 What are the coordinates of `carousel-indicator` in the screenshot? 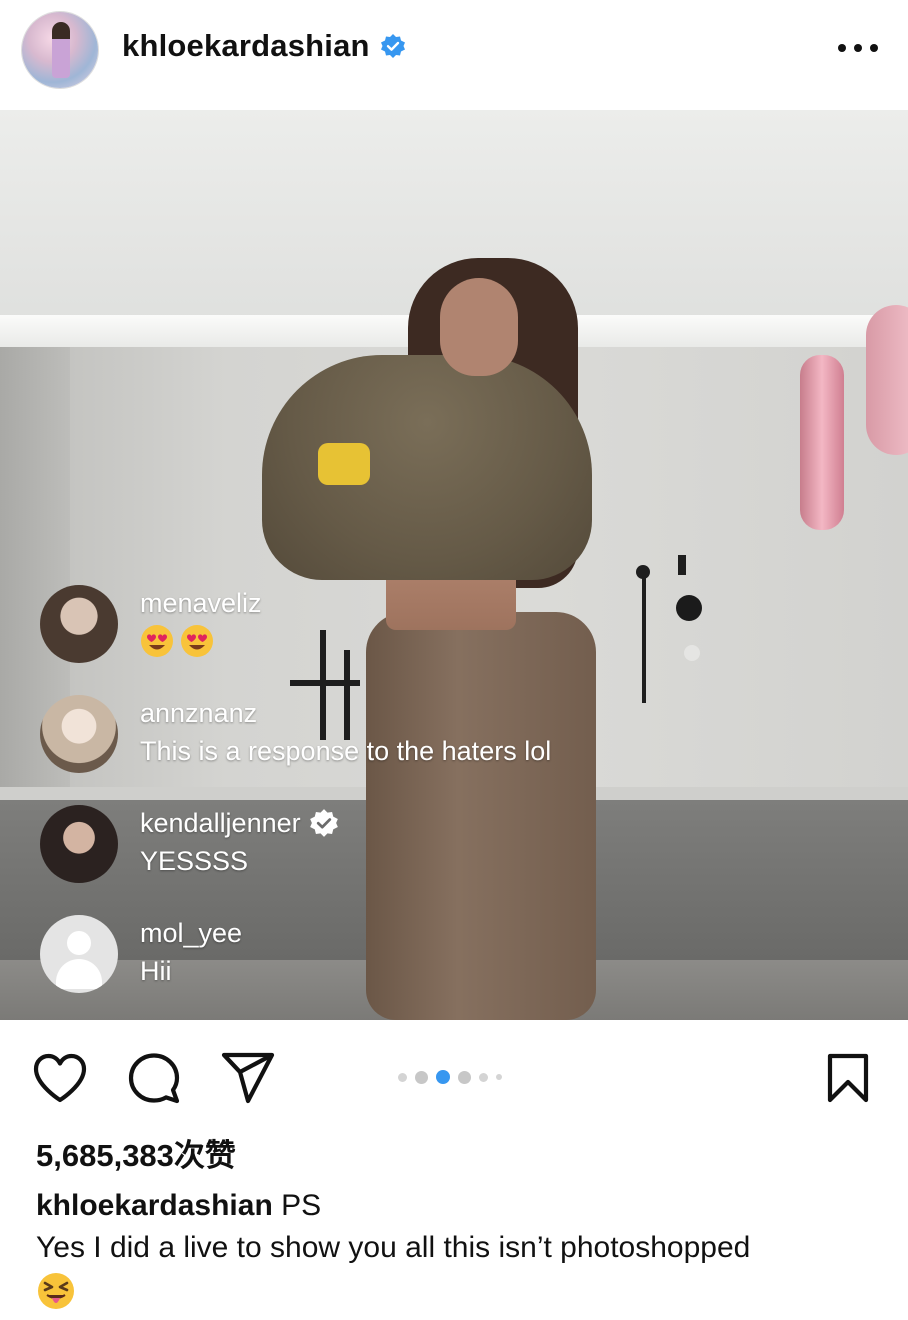 It's located at (450, 1077).